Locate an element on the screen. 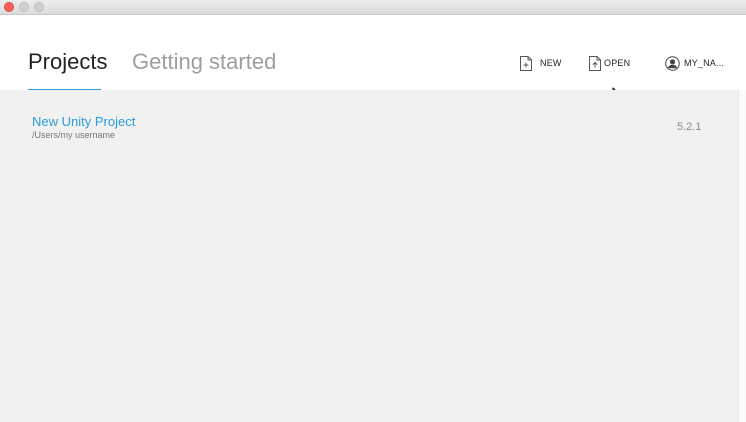 This screenshot has width=746, height=422. tab-getting-started: Getting started is located at coordinates (204, 62).